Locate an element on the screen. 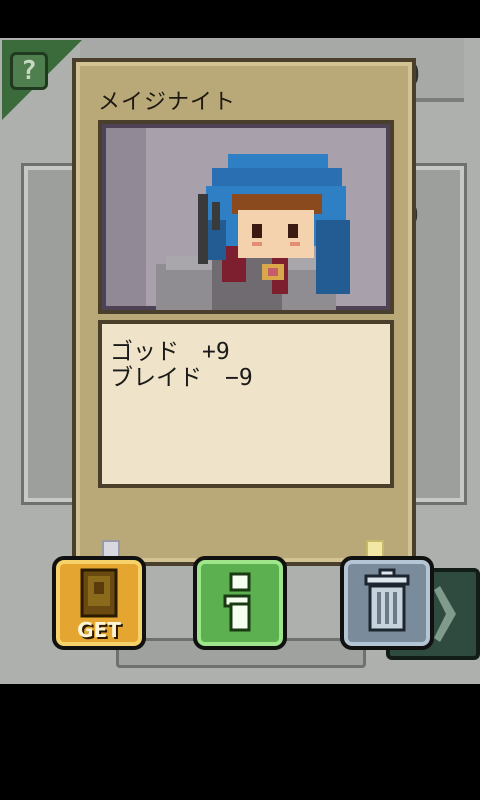  navigation-bar is located at coordinates (240, 742).